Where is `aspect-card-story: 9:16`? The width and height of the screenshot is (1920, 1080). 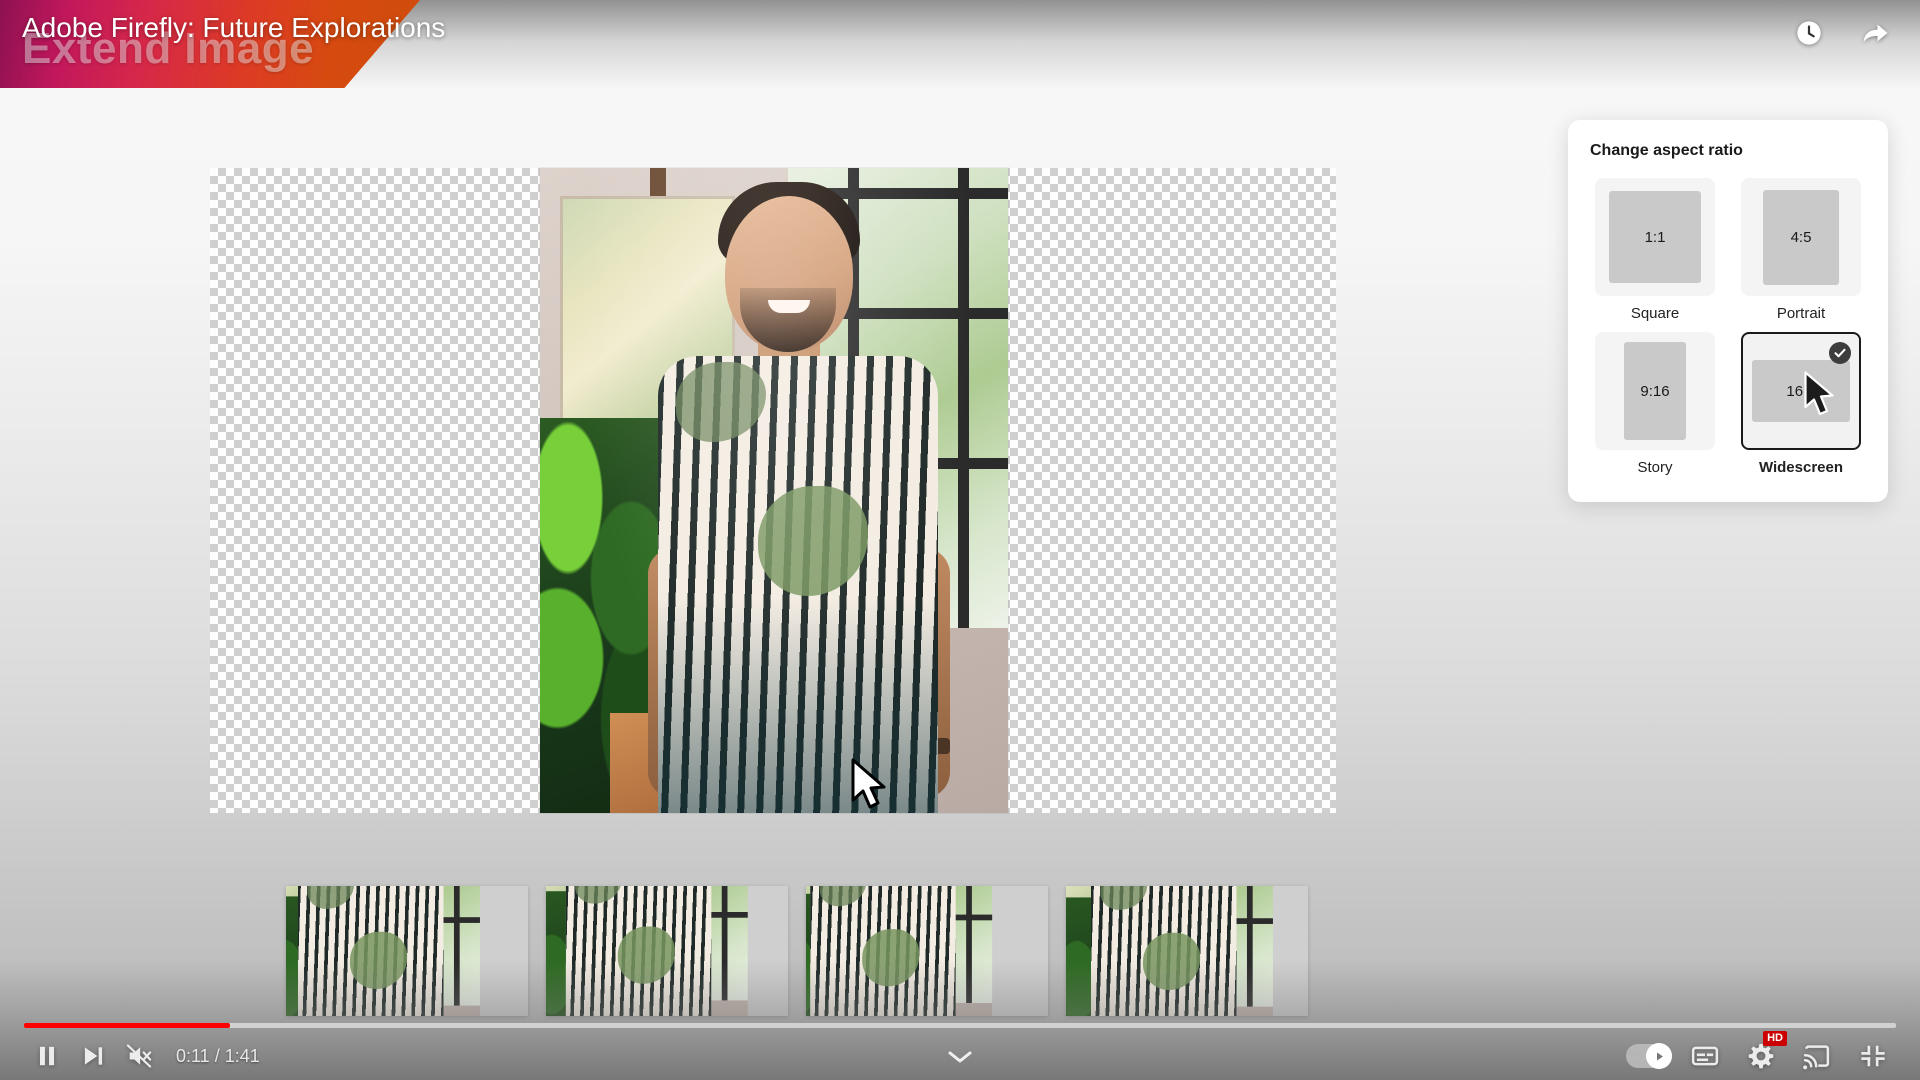
aspect-card-story: 9:16 is located at coordinates (1655, 391).